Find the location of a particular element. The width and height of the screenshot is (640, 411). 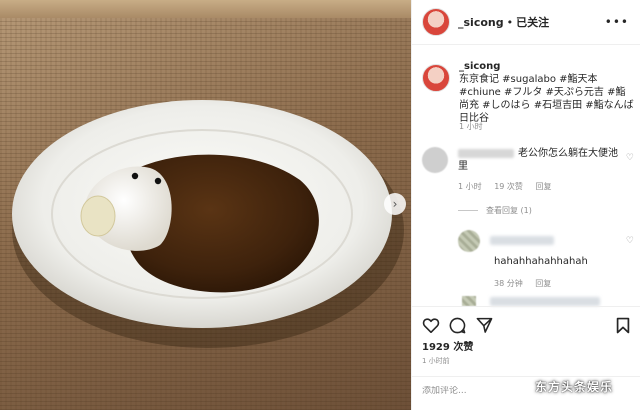

comment-likes: 19 次赞 is located at coordinates (508, 186).